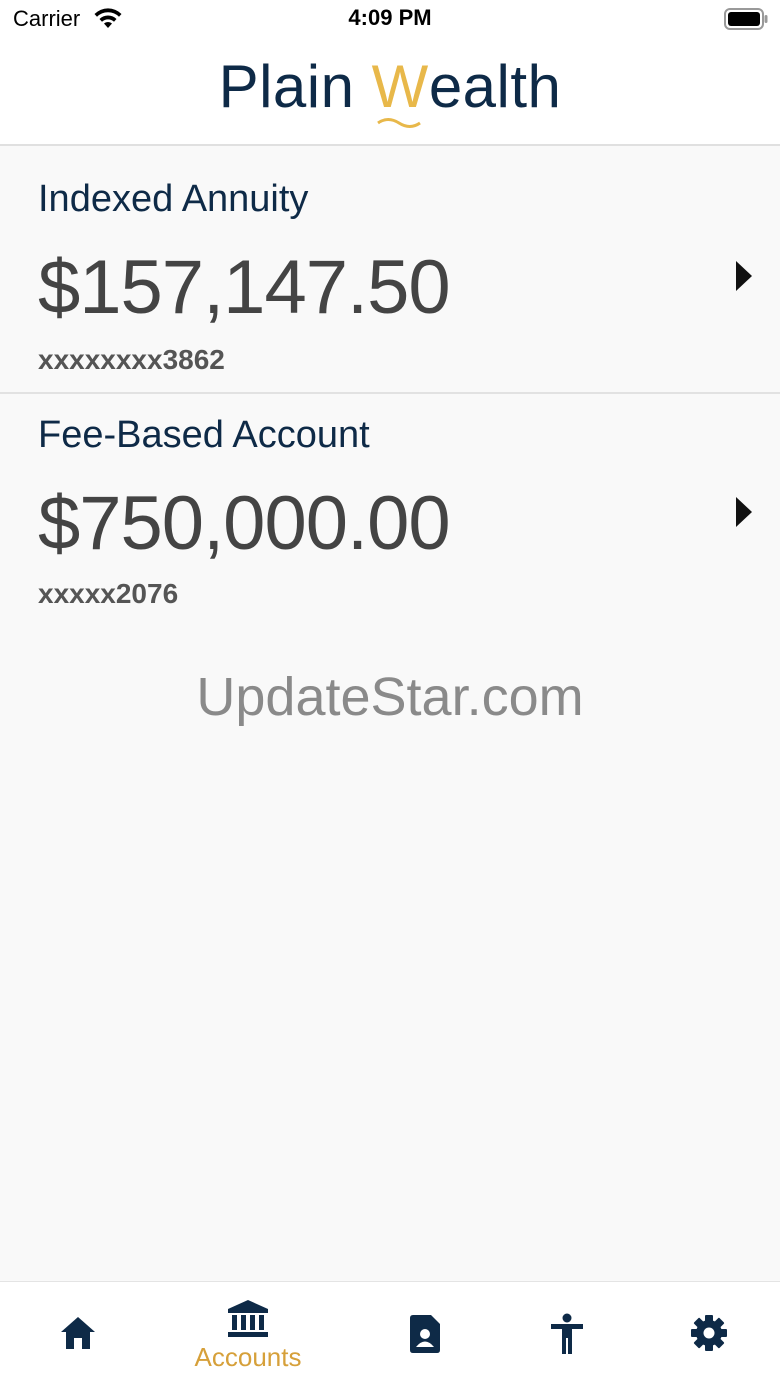 The width and height of the screenshot is (780, 1388). Describe the element at coordinates (746, 19) in the screenshot. I see `battery-icon` at that location.